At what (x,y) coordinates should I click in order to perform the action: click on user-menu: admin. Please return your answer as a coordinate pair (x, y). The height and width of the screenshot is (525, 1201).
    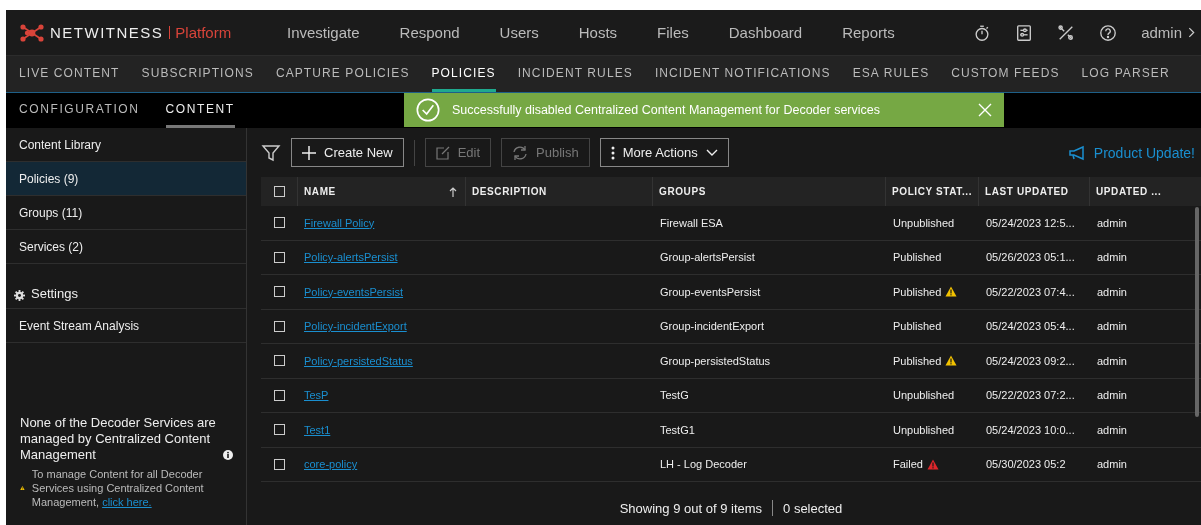
    Looking at the image, I should click on (1168, 32).